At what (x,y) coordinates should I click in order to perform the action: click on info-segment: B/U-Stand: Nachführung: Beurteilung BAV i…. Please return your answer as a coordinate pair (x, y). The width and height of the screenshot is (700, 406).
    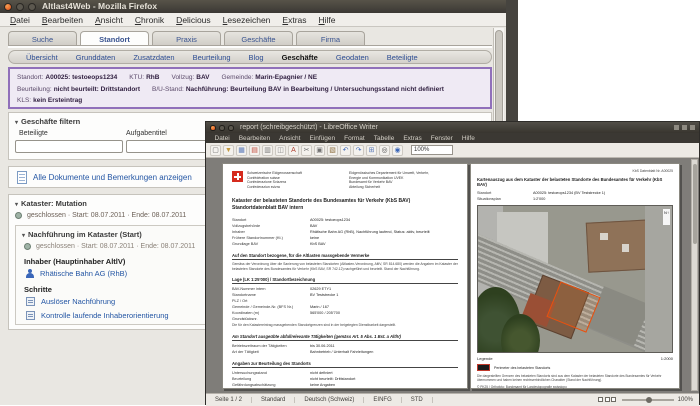
    Looking at the image, I should click on (298, 89).